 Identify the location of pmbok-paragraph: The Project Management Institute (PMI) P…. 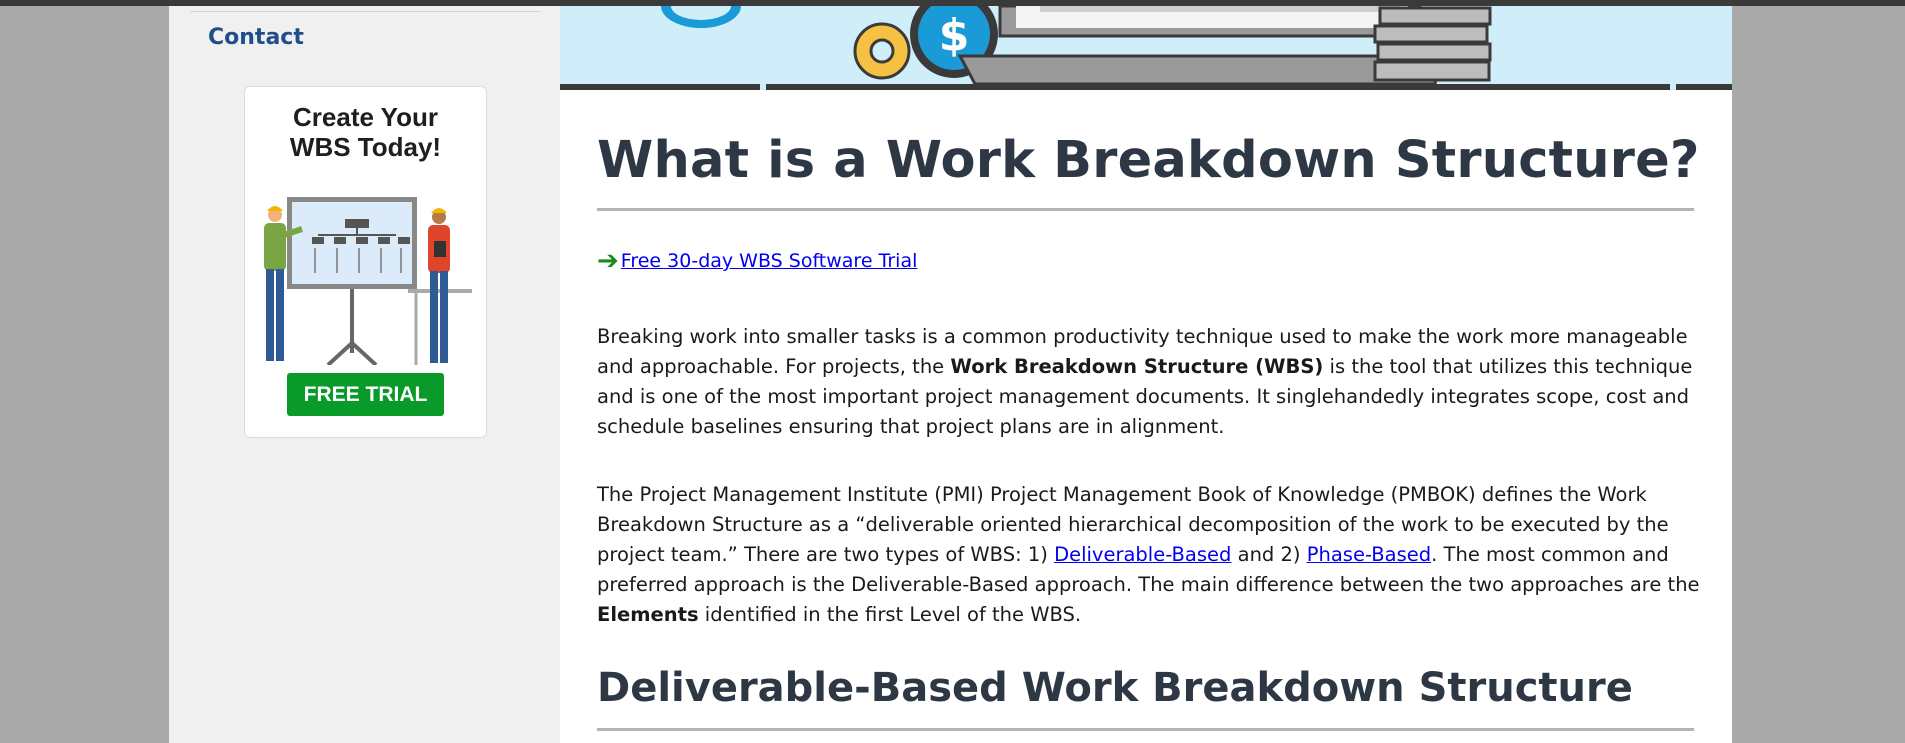
(1148, 554).